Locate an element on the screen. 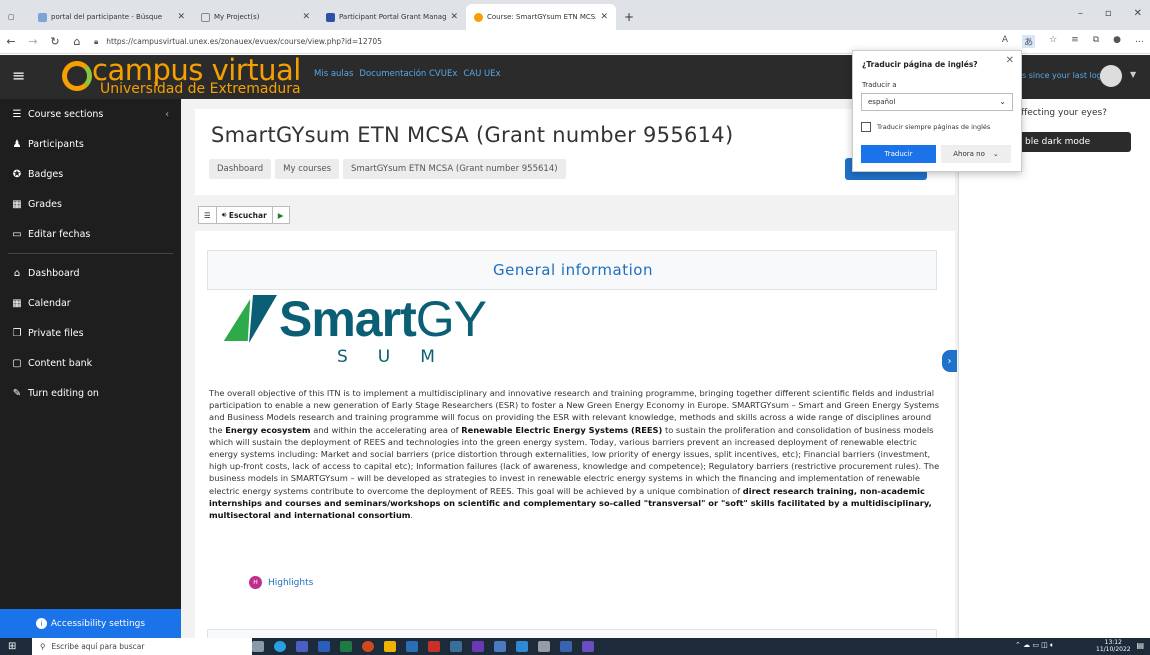  translate-icon: あ is located at coordinates (1029, 41).